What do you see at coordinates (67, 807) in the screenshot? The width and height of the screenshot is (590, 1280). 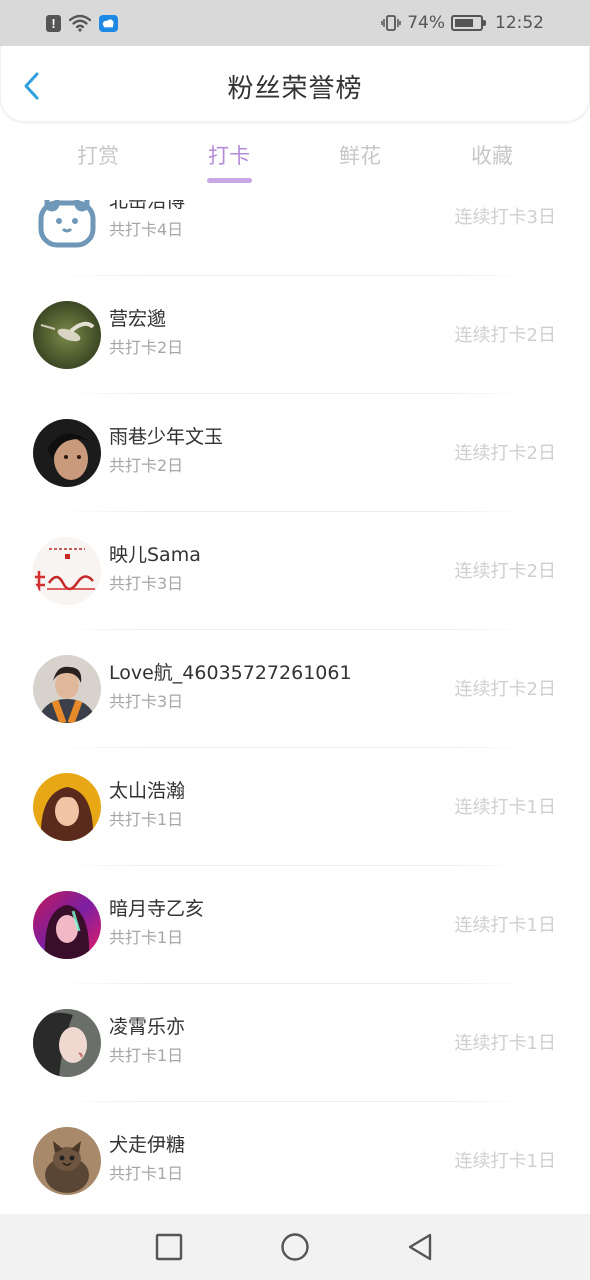 I see `girl-yellow-avatar` at bounding box center [67, 807].